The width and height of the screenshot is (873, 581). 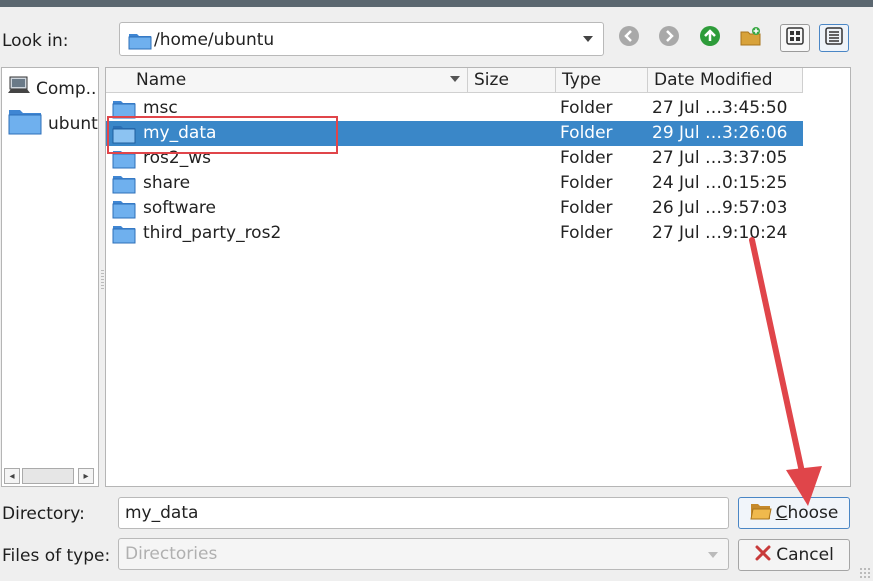 I want to click on new-folder-icon, so click(x=751, y=38).